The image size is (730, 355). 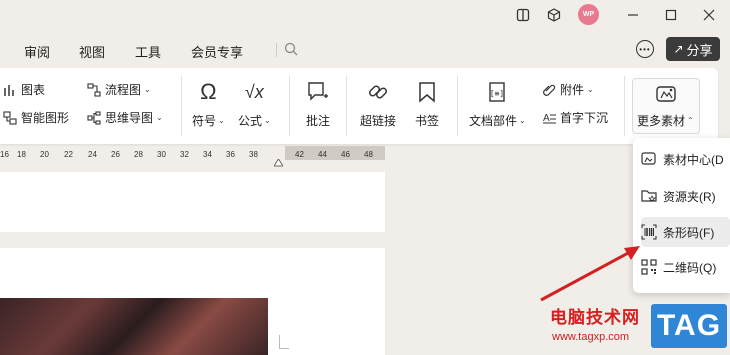 I want to click on cube-icon, so click(x=554, y=15).